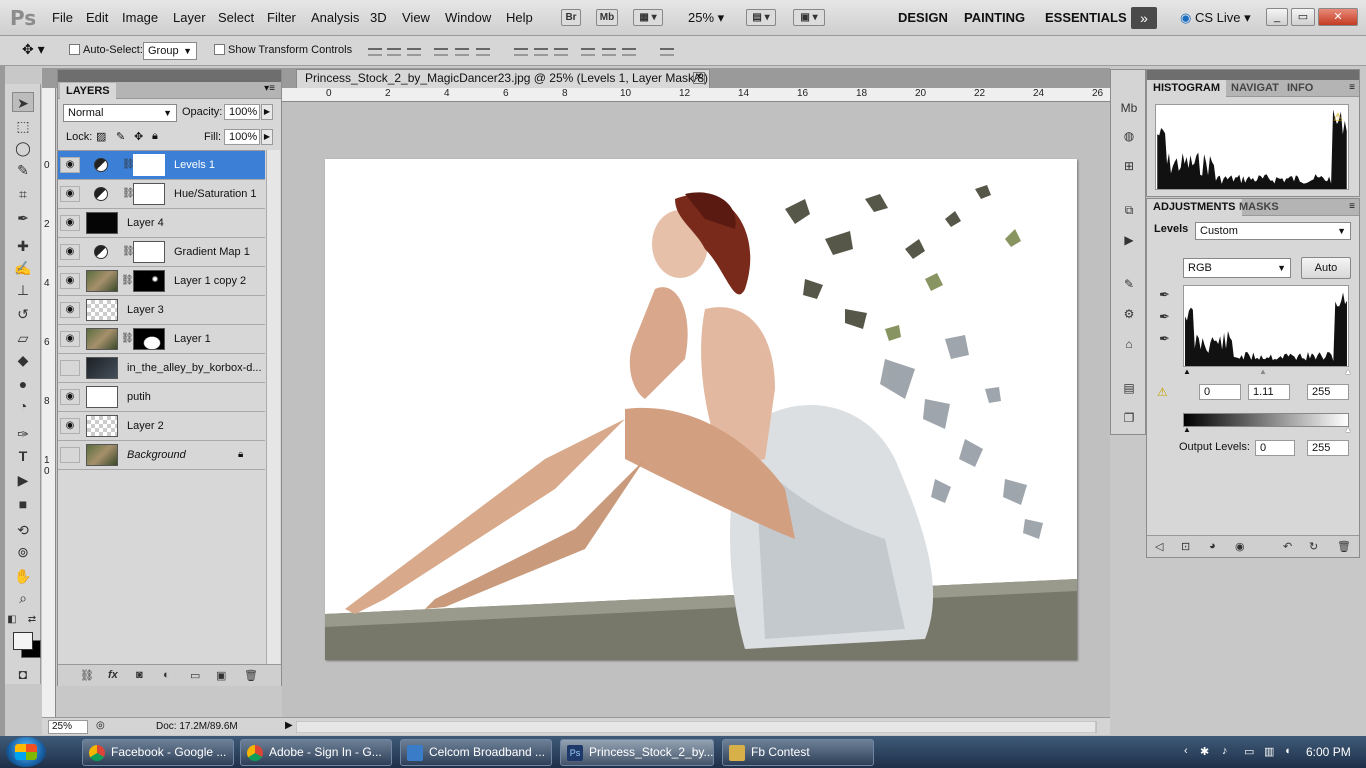 This screenshot has width=1366, height=768. Describe the element at coordinates (23, 268) in the screenshot. I see `brush-tool-icon: ✍` at that location.